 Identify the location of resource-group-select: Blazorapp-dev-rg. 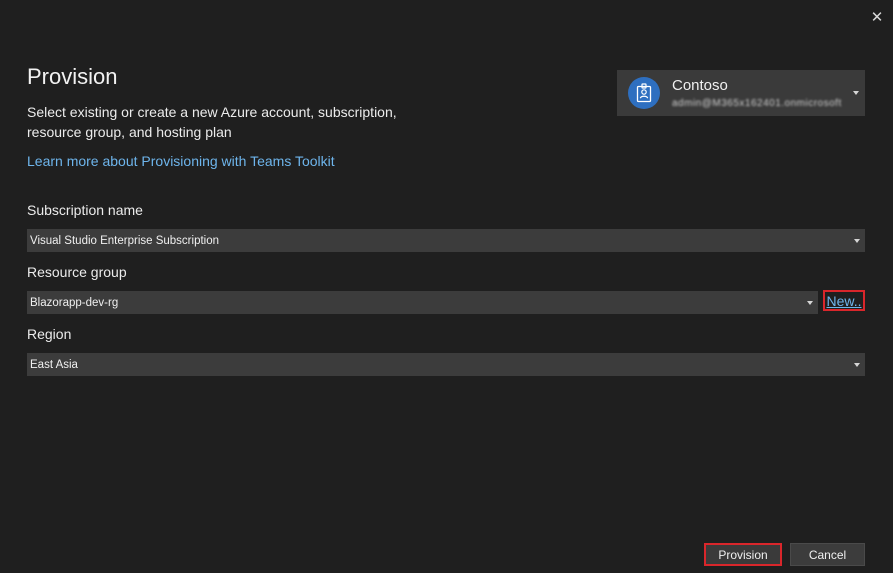
(422, 302).